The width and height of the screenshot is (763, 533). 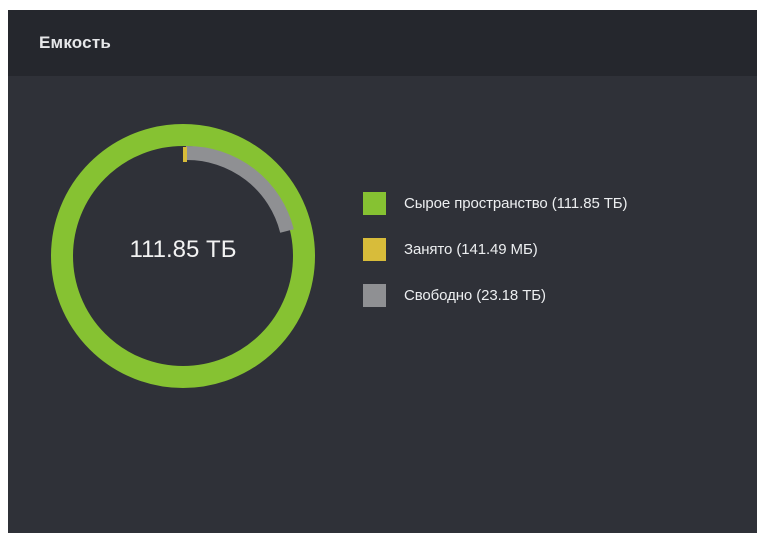 What do you see at coordinates (183, 249) in the screenshot?
I see `chart-center-label: 111.85 ТБ` at bounding box center [183, 249].